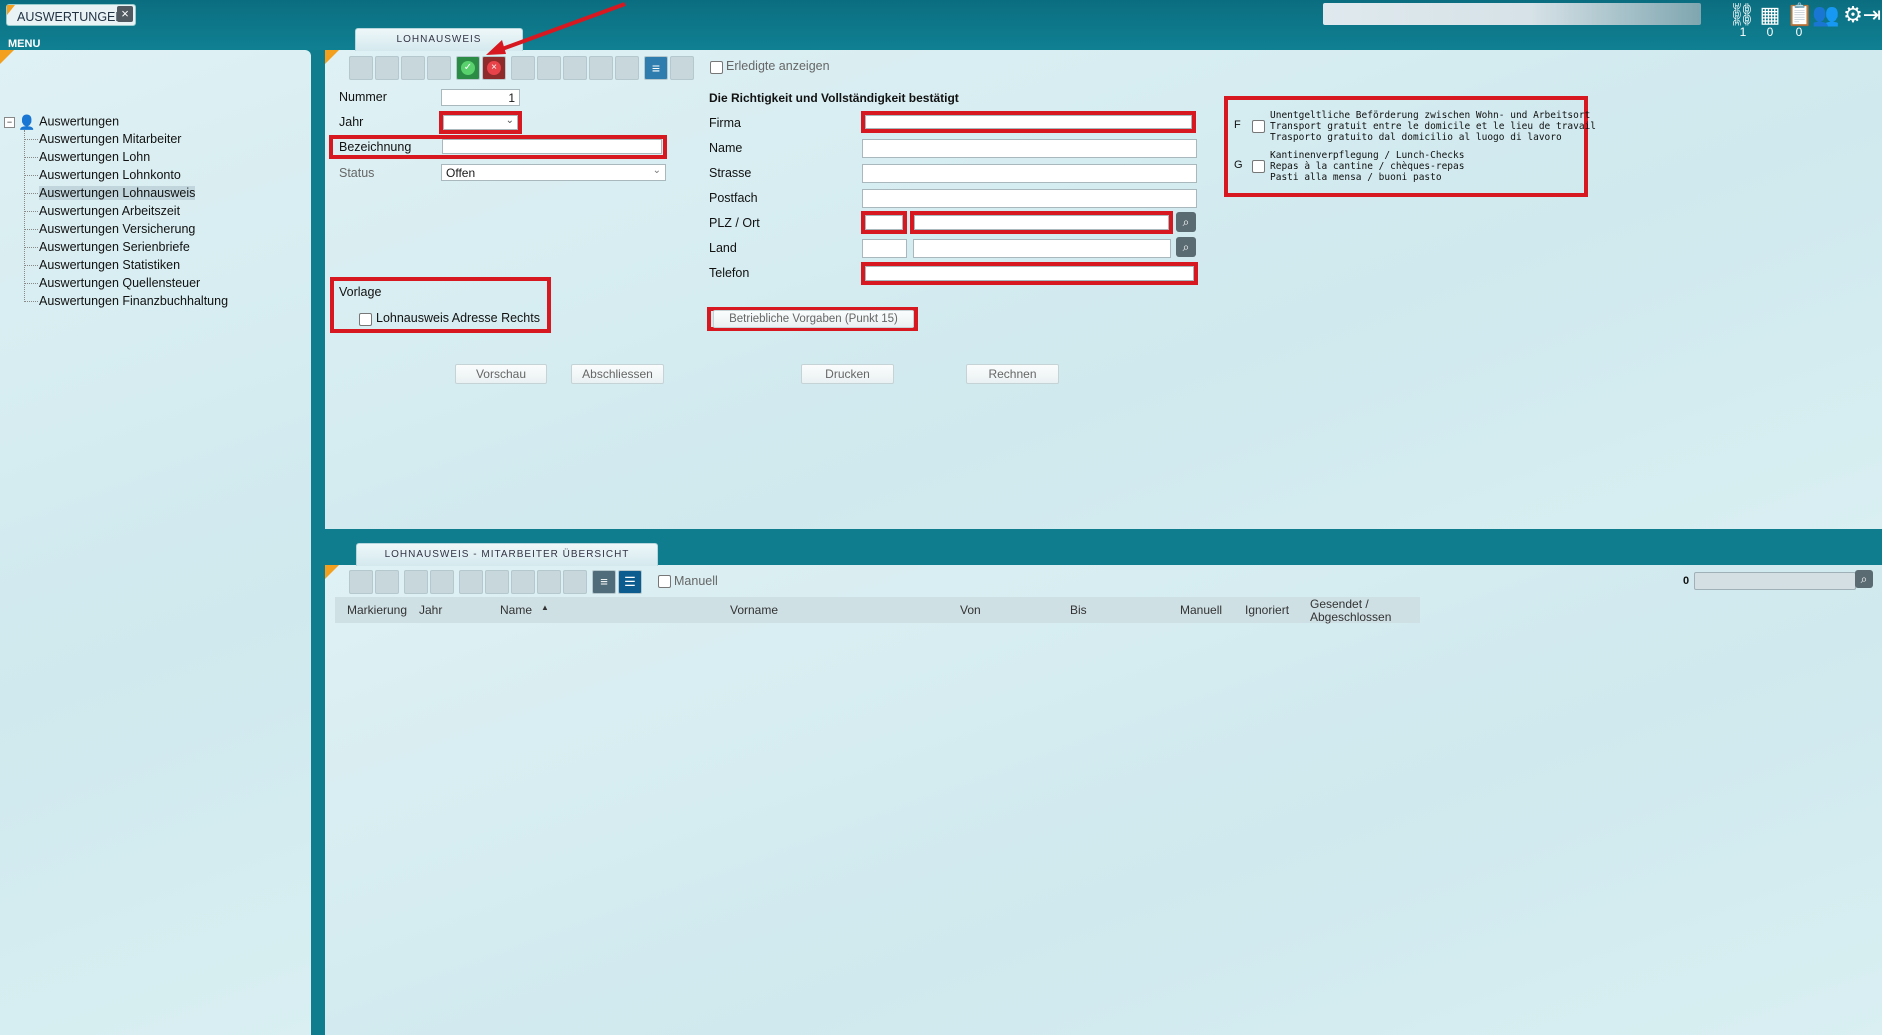  Describe the element at coordinates (575, 582) in the screenshot. I see `refresh-button` at that location.